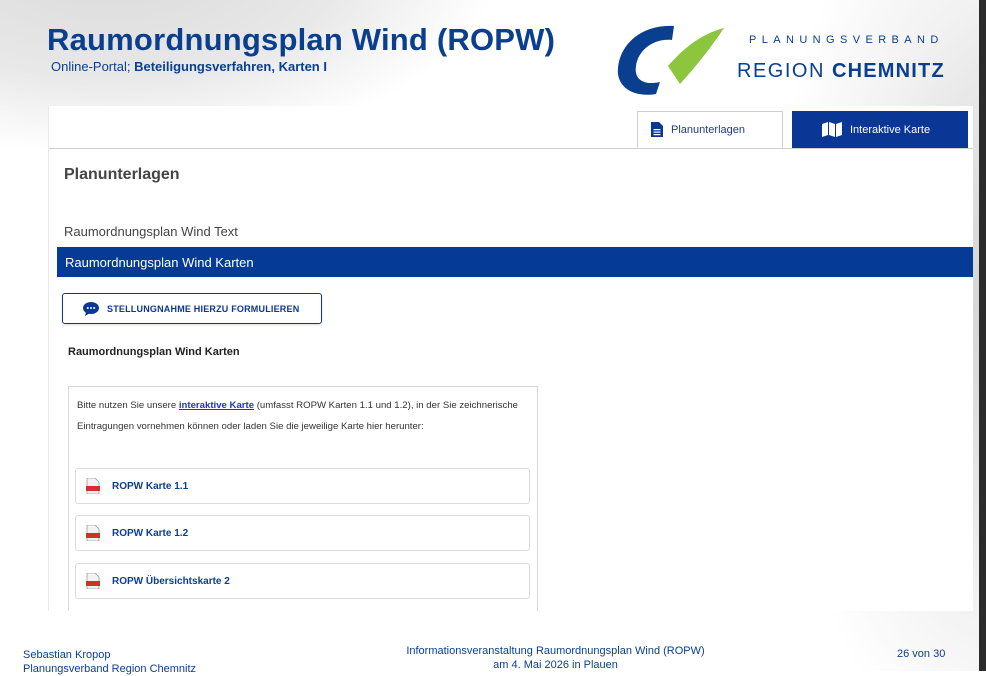 This screenshot has height=676, width=986. I want to click on file-item-uebersichtskarte-2: ROPW Übersichtskarte 2, so click(302, 581).